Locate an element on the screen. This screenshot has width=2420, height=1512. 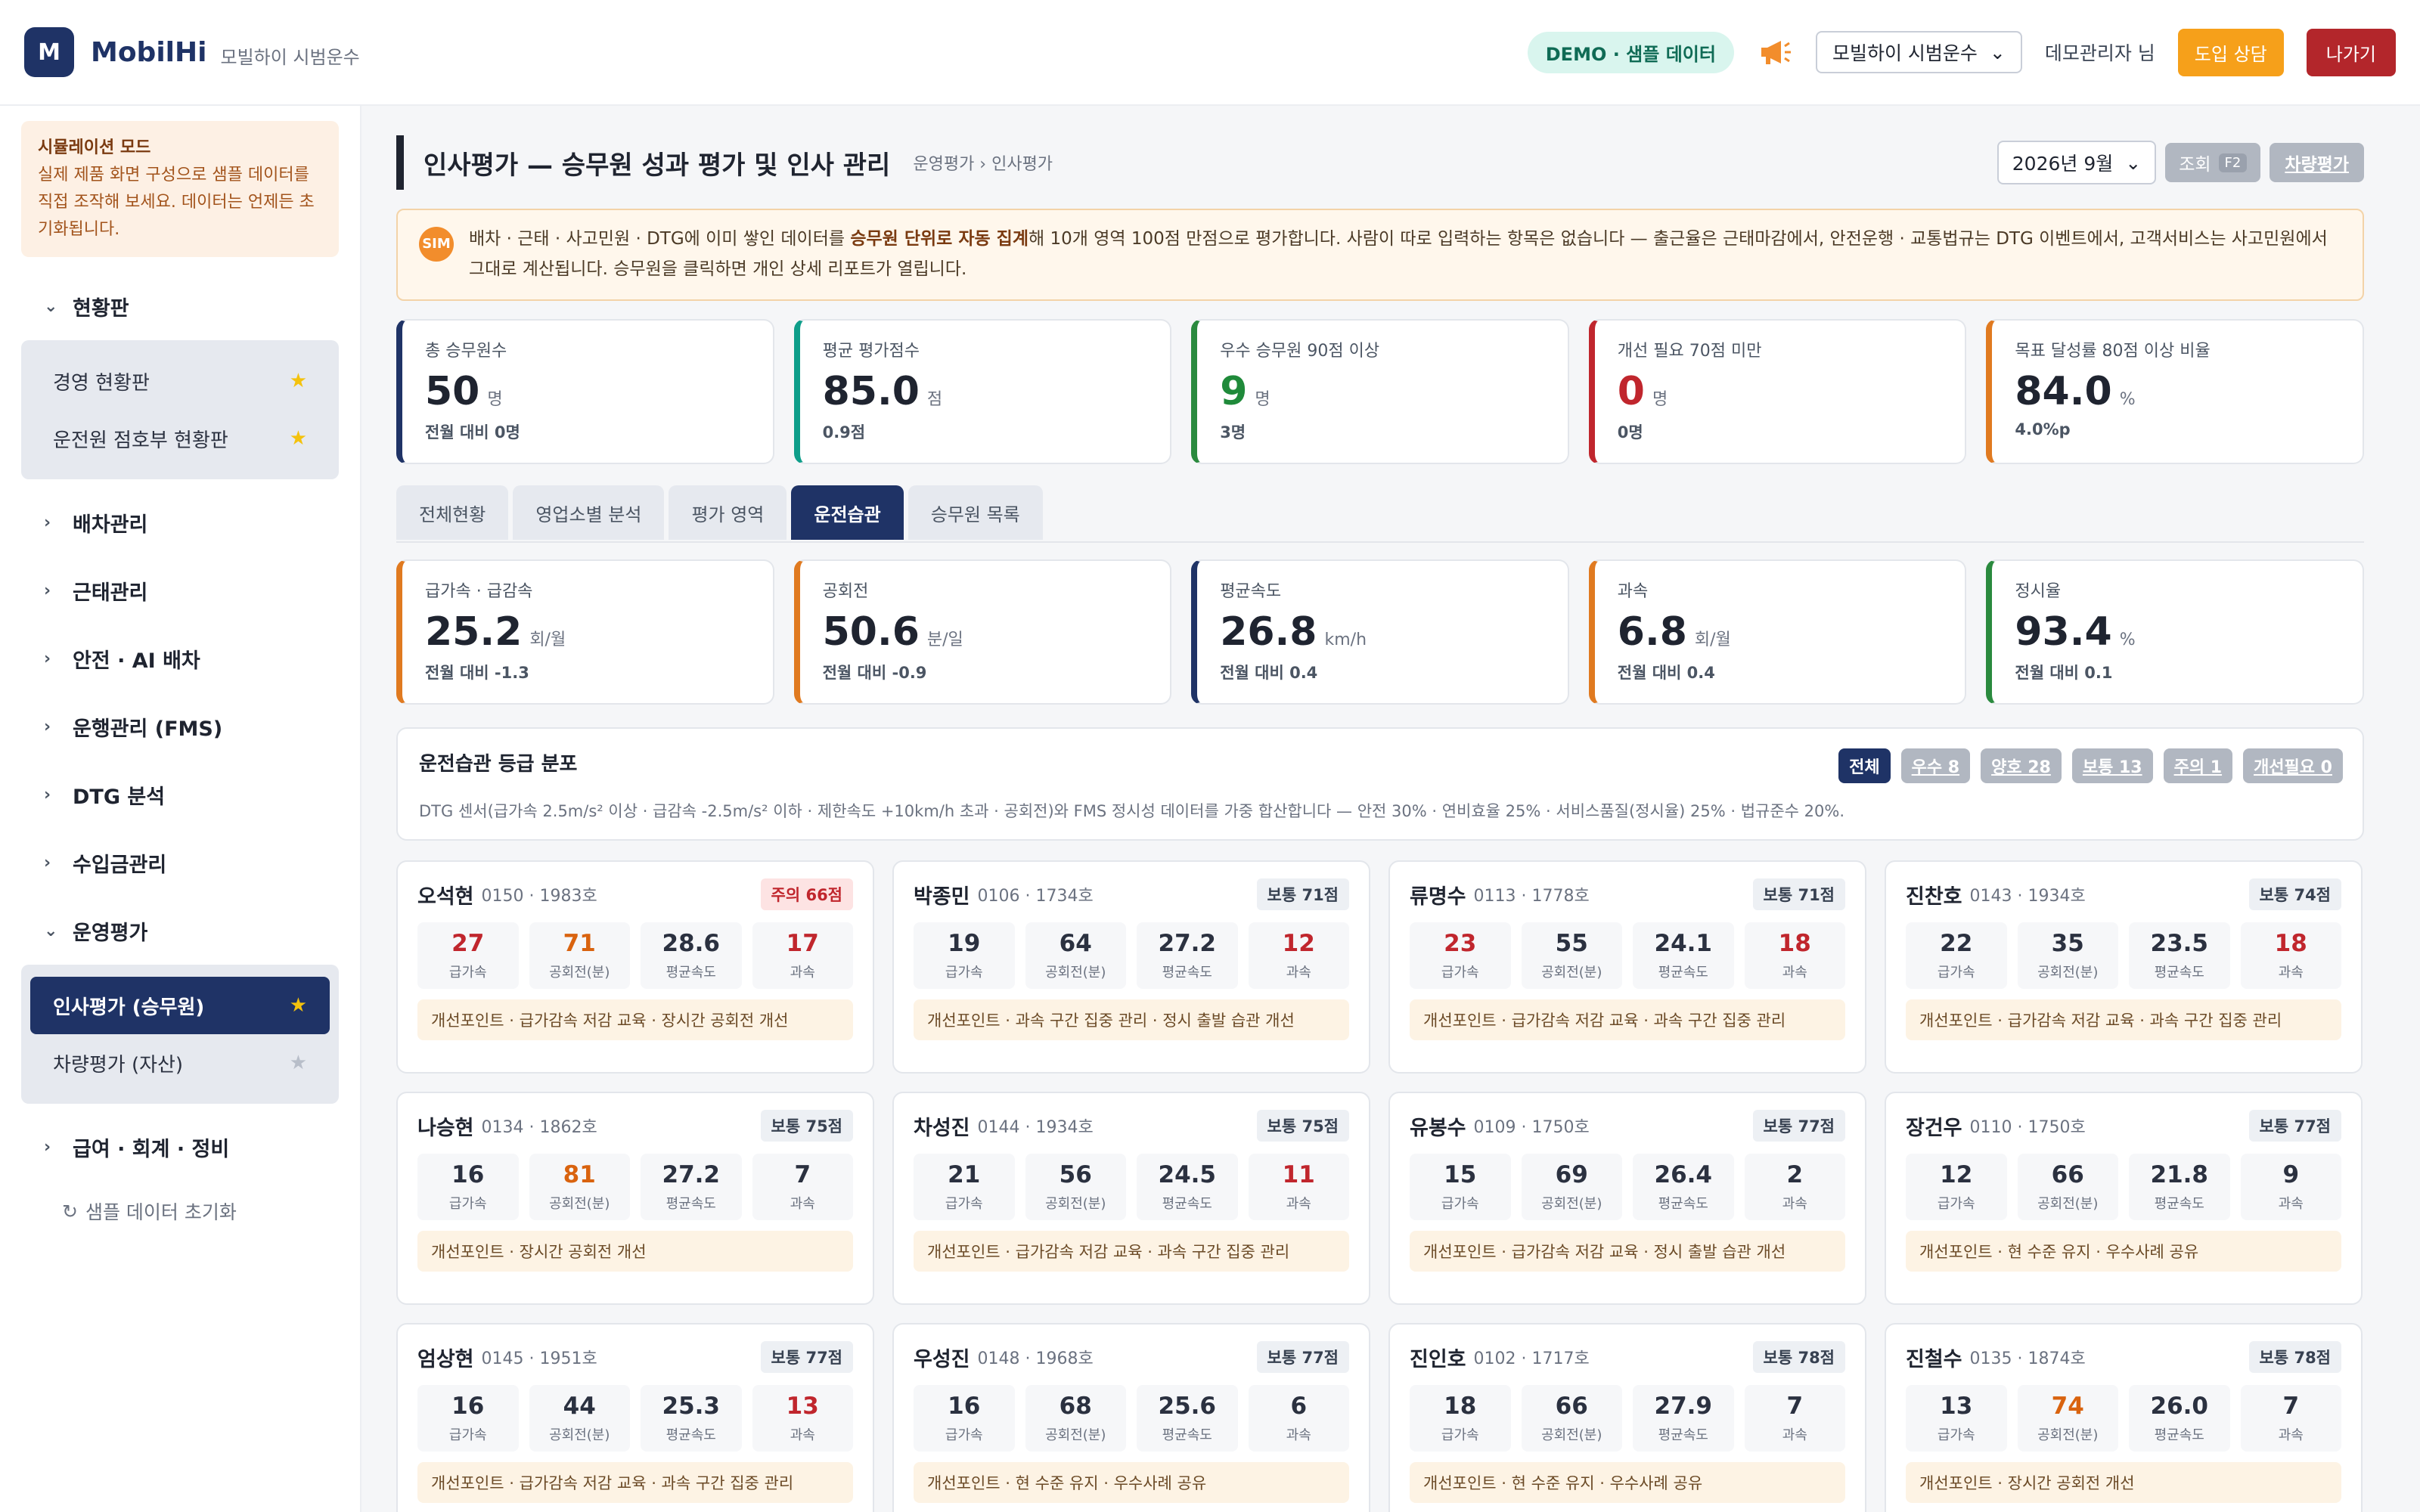
vehicle-evaluation-button: 차량평가 is located at coordinates (2317, 162).